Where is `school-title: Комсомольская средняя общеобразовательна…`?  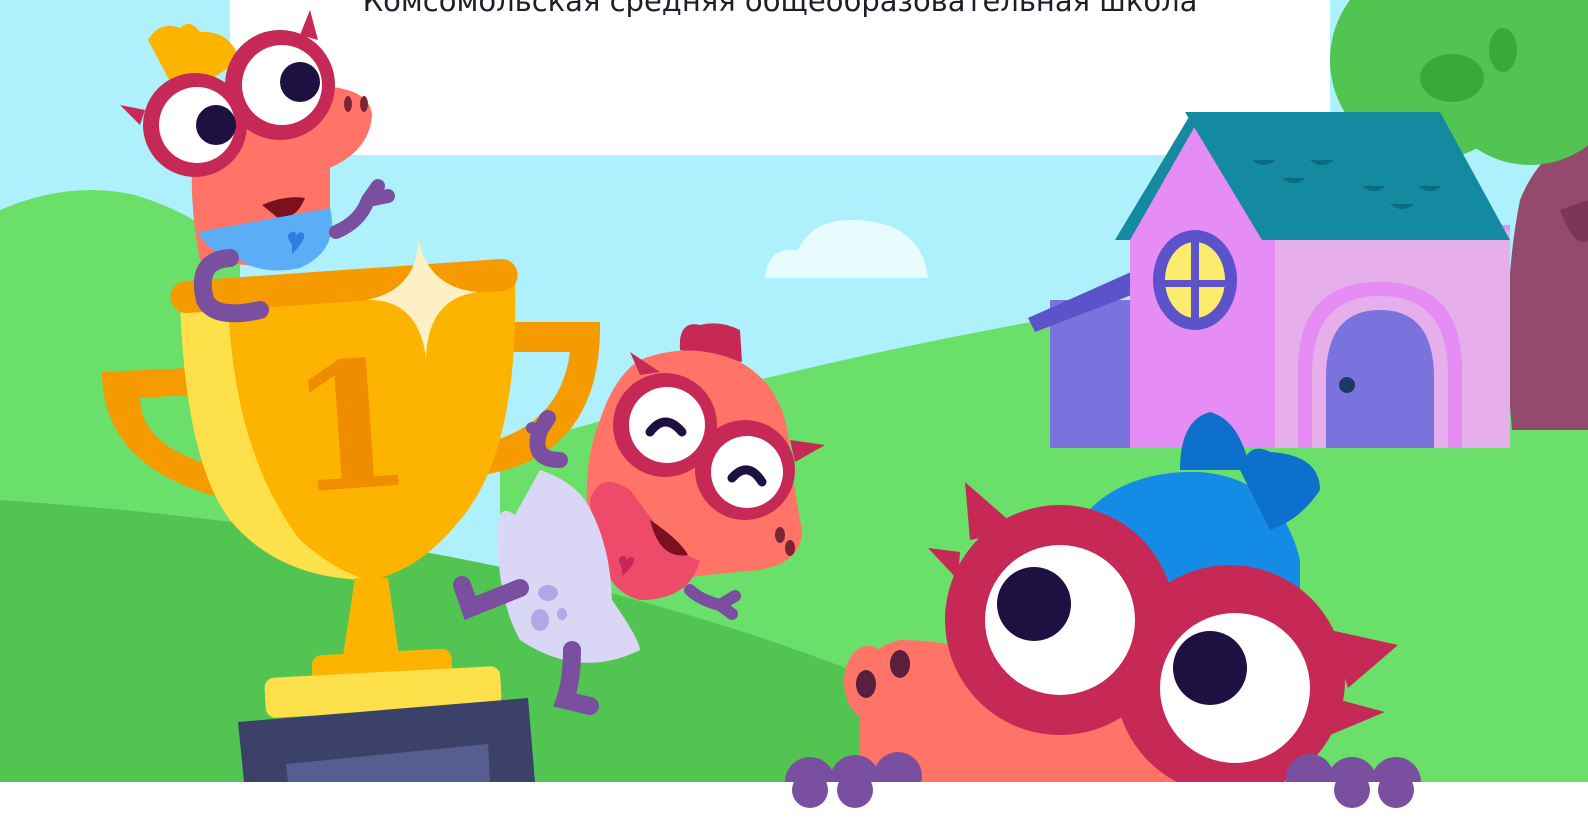
school-title: Комсомольская средняя общеобразовательна… is located at coordinates (780, 9).